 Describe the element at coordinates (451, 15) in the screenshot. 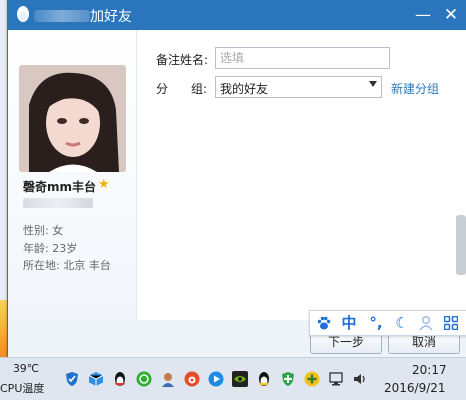

I see `close-button: ✕` at that location.